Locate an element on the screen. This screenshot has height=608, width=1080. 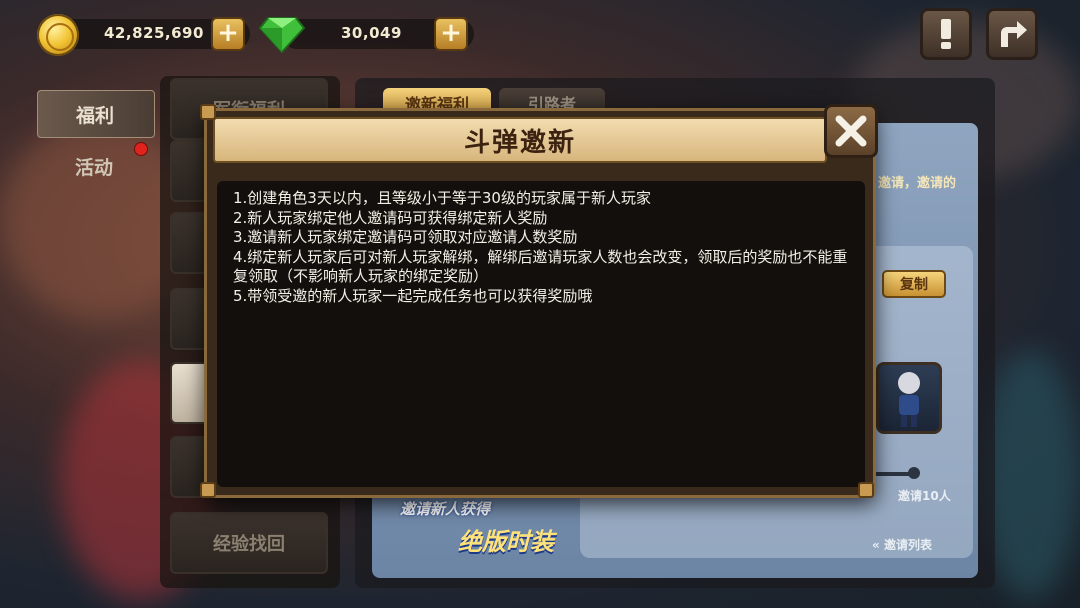
list-item-label: 经验找回 is located at coordinates (249, 544).